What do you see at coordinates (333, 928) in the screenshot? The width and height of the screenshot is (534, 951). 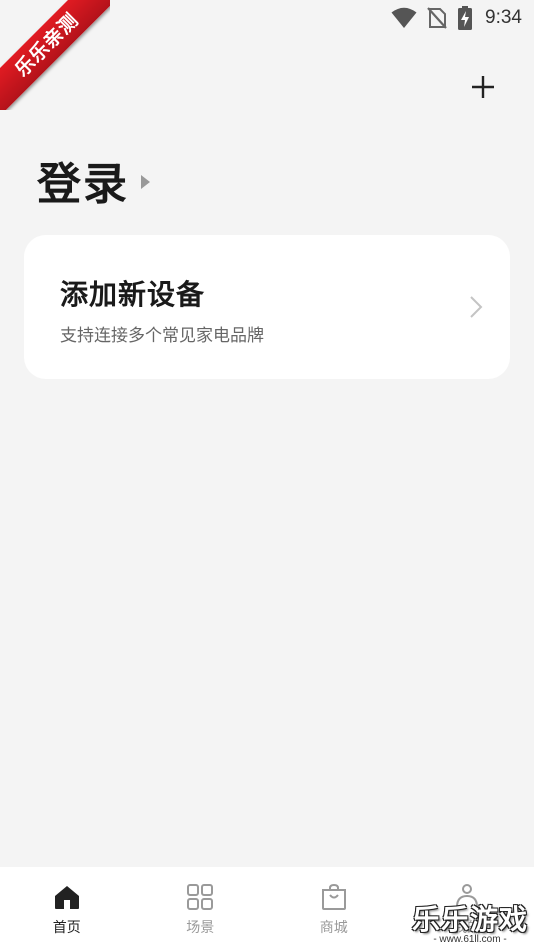 I see `nav-label-shop: 商城` at bounding box center [333, 928].